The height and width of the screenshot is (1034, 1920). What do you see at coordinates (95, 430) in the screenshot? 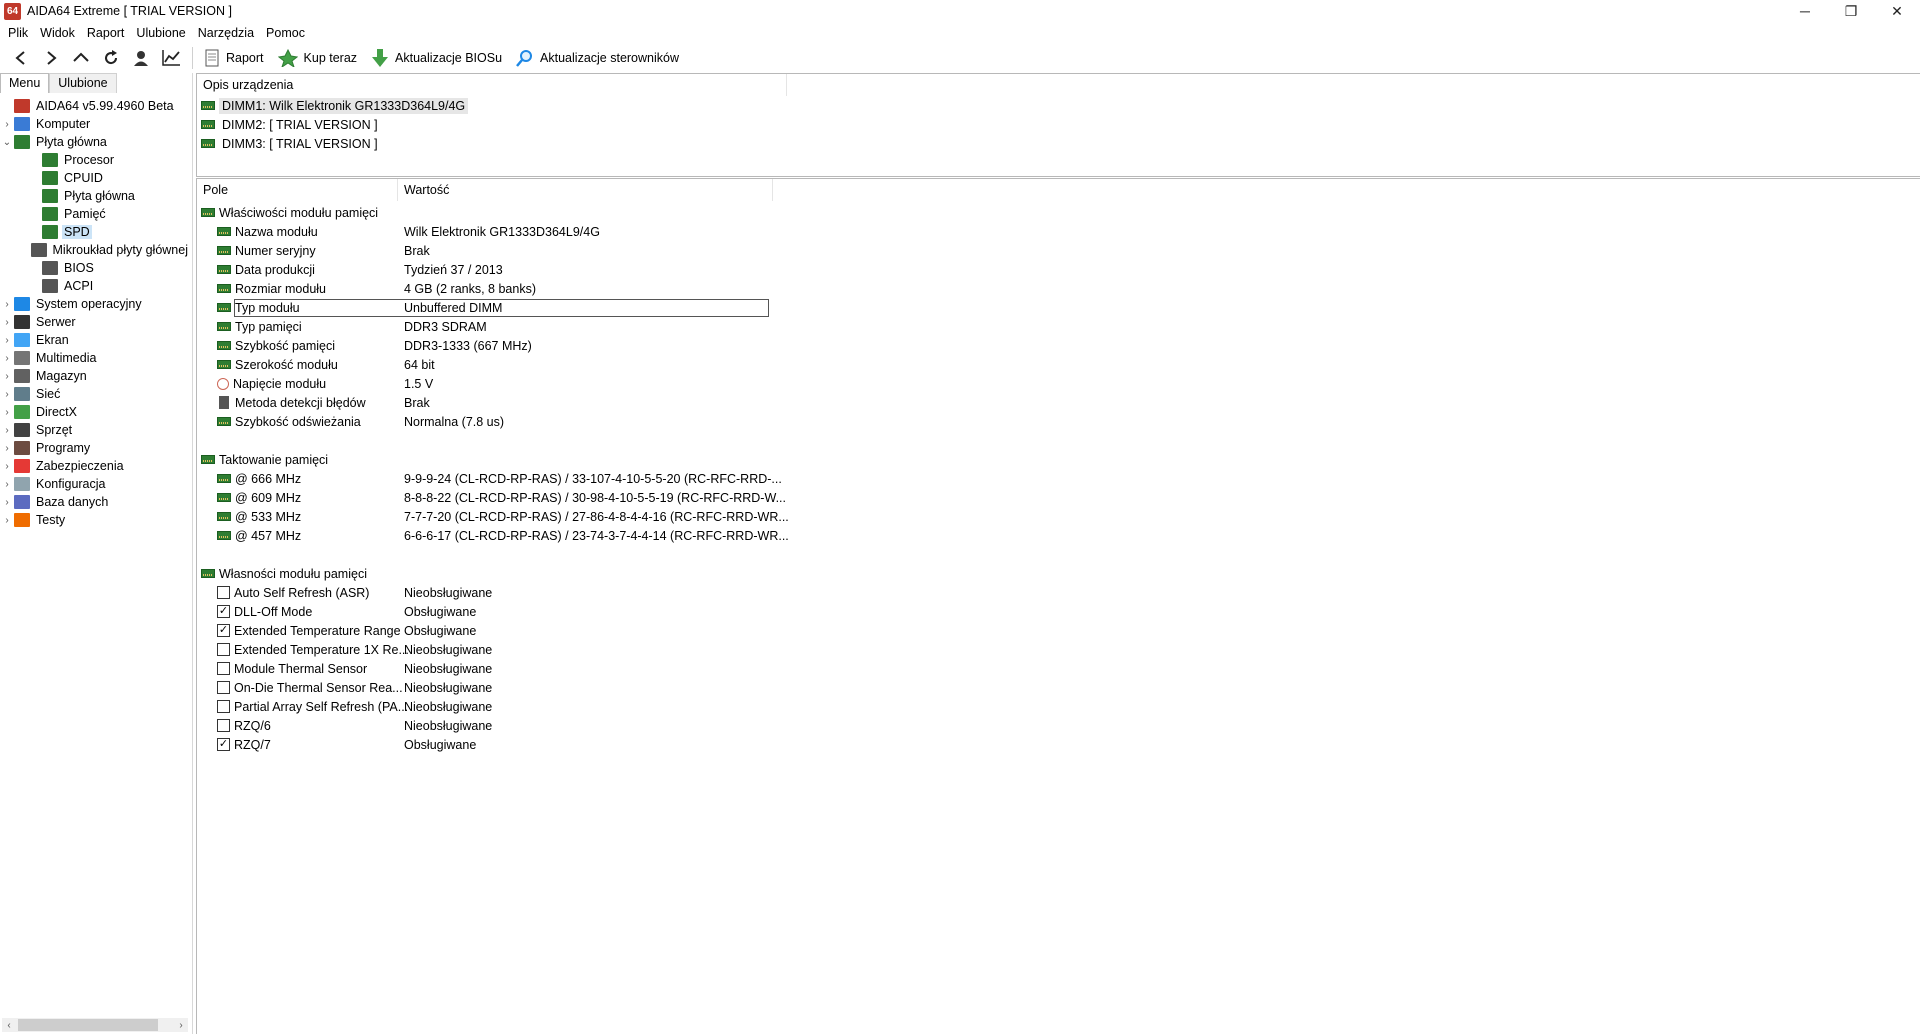
I see `tree-item: › Sprzęt` at bounding box center [95, 430].